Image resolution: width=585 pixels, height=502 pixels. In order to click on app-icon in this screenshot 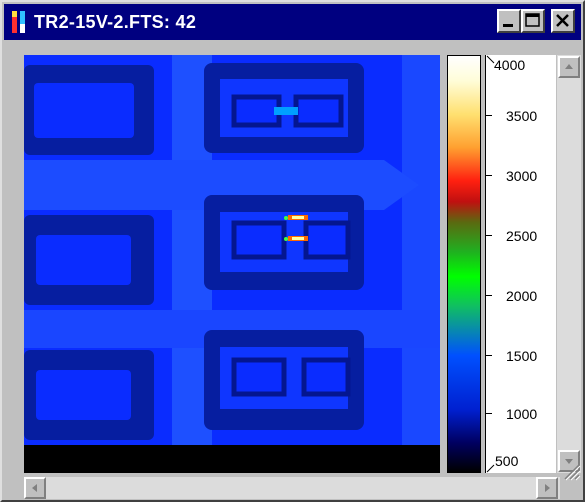, I will do `click(18, 22)`.